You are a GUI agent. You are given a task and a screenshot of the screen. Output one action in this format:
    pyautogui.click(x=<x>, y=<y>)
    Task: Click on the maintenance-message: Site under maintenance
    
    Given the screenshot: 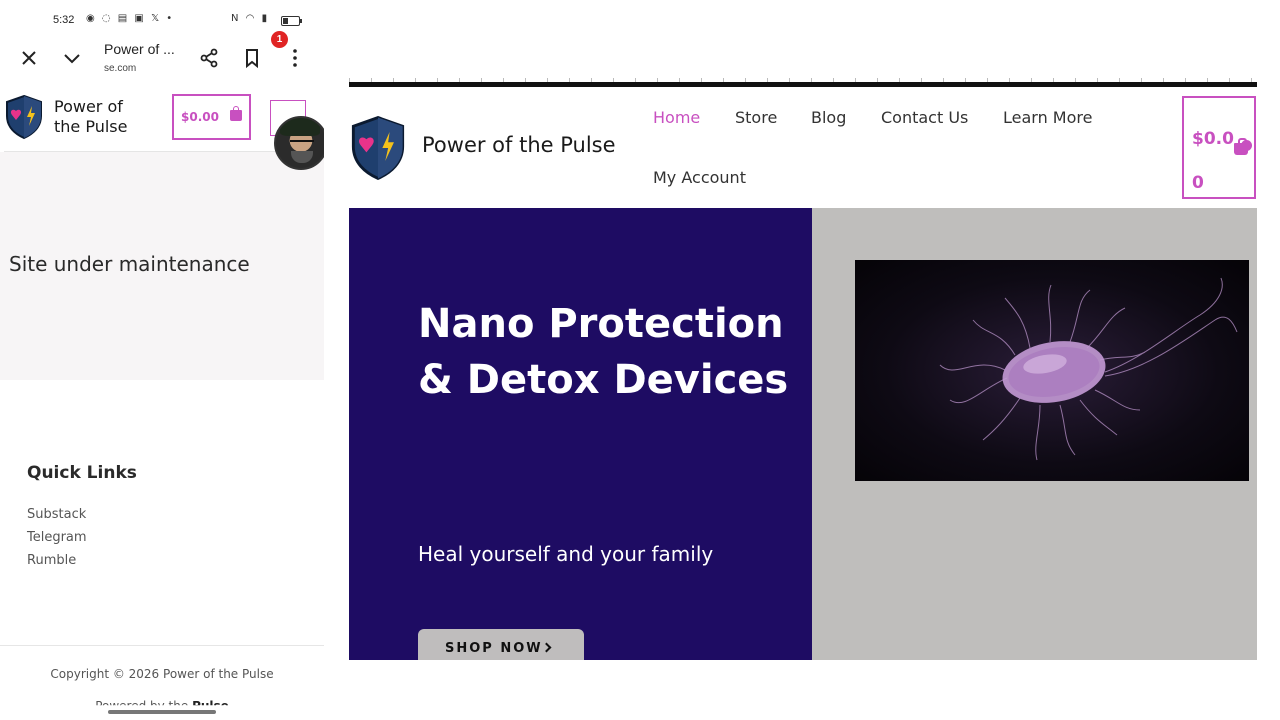 What is the action you would take?
    pyautogui.click(x=129, y=264)
    